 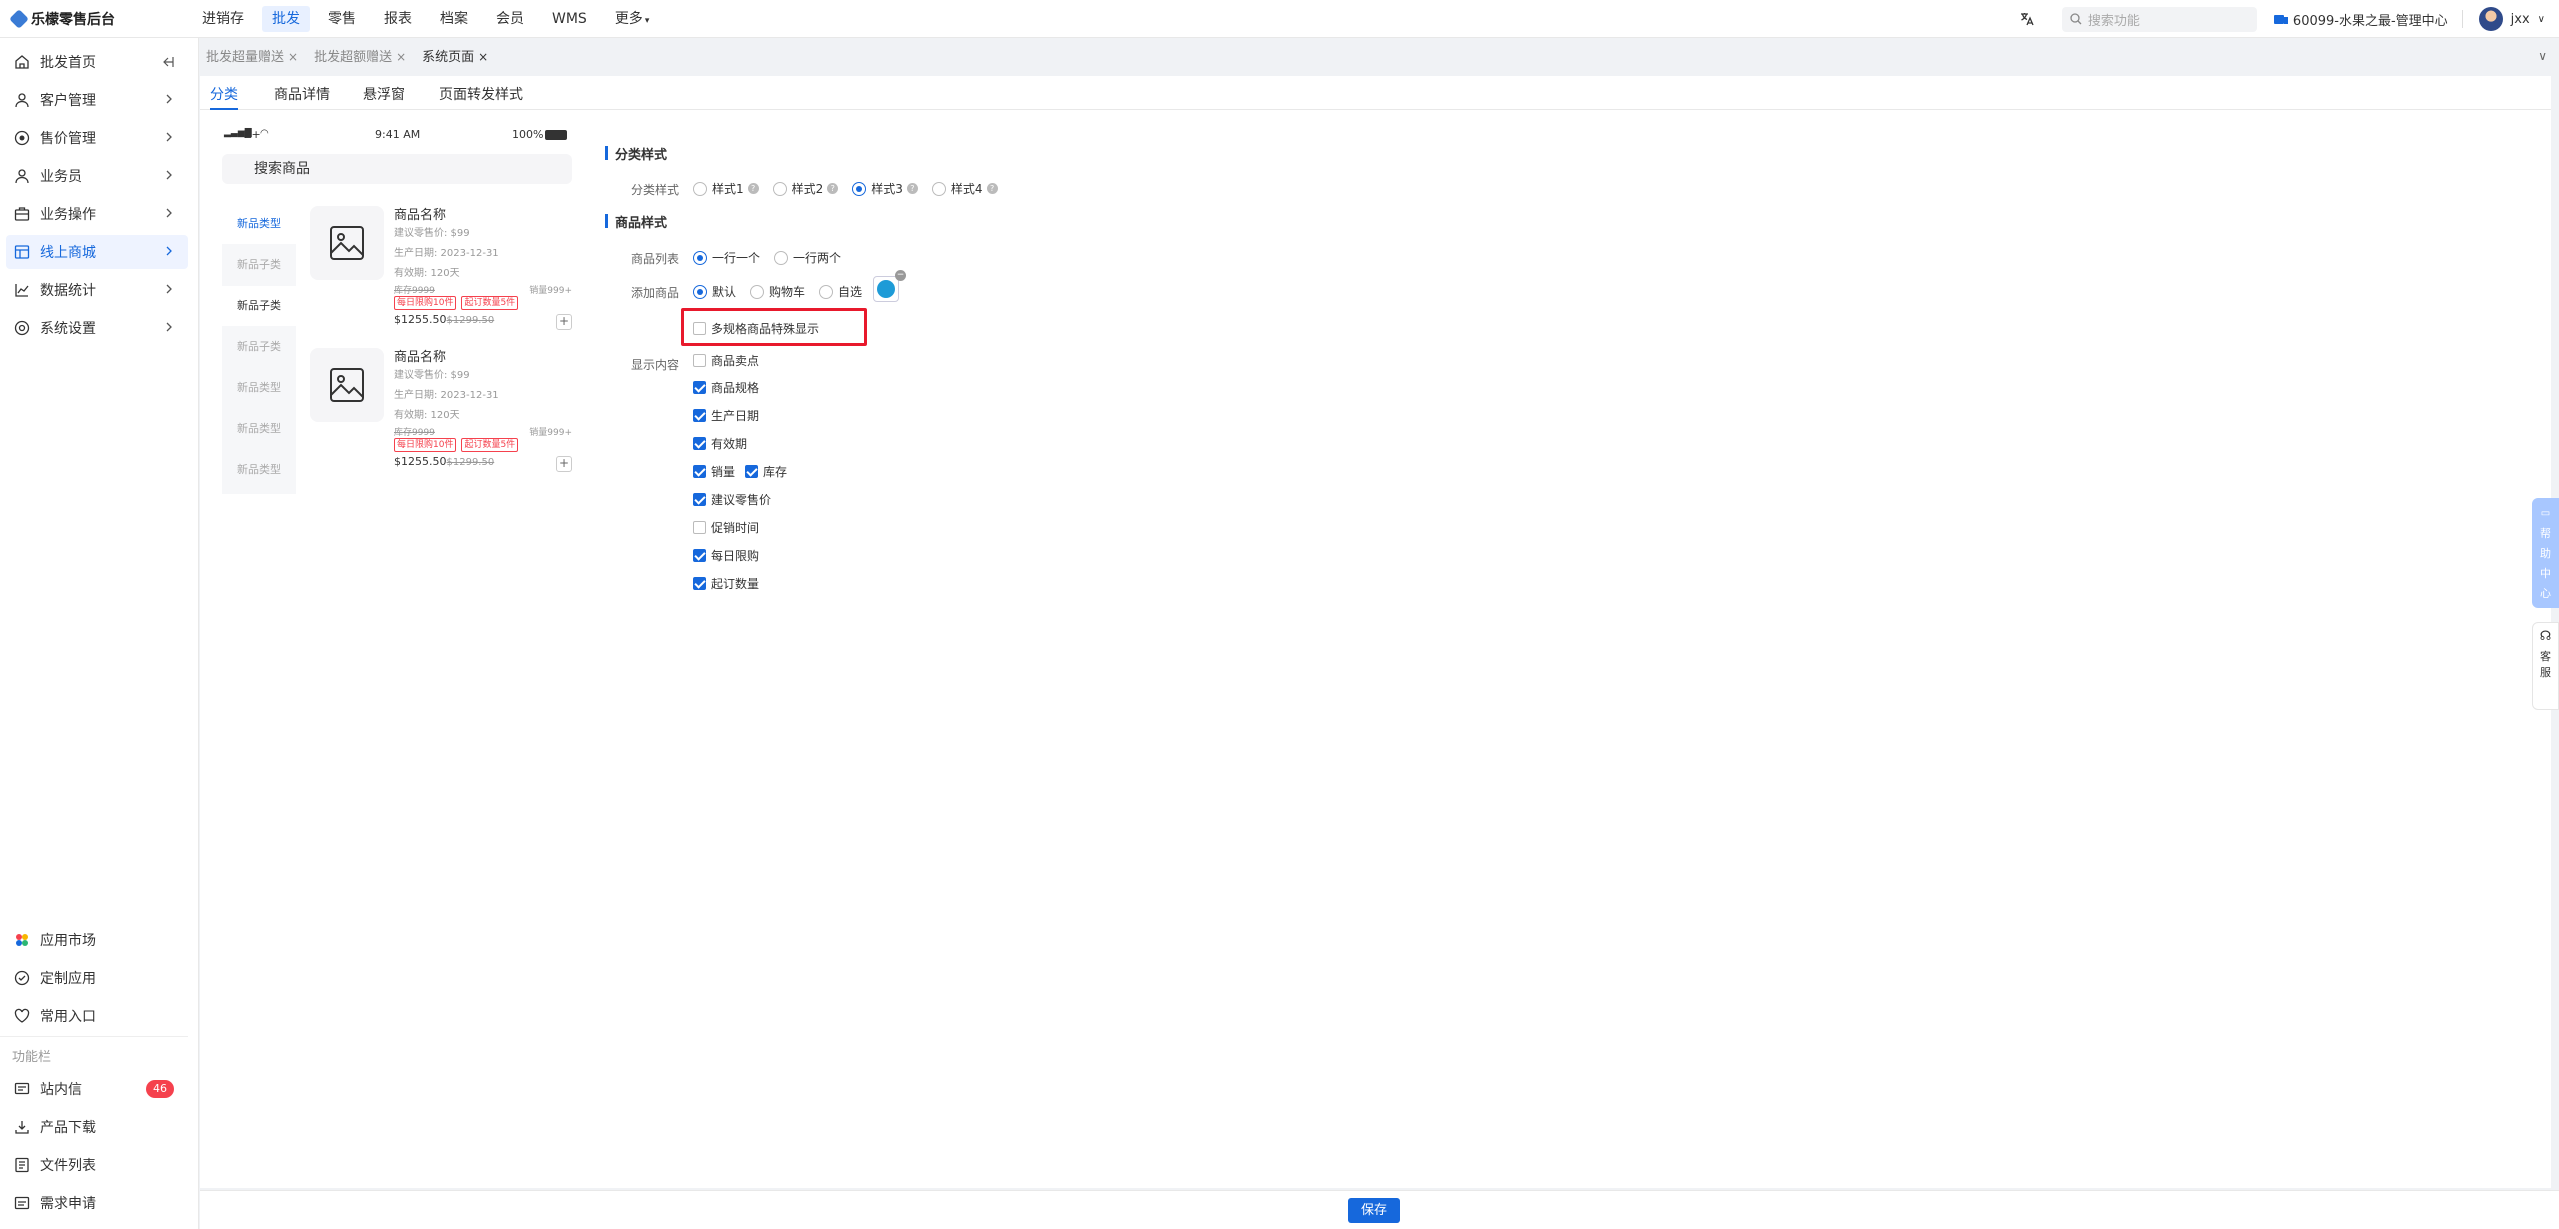 I want to click on checkbox-spec: 商品规格, so click(x=726, y=387).